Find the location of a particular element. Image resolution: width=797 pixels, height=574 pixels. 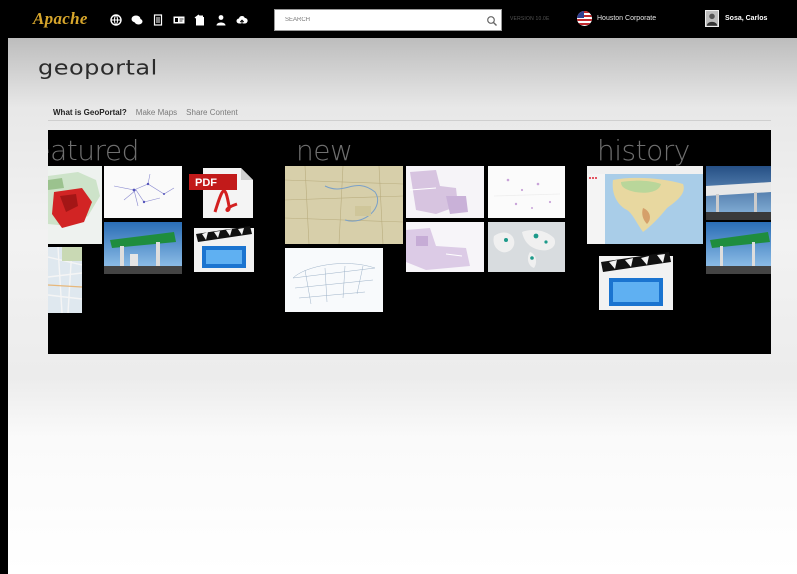

user-name: Sosa, Carlos is located at coordinates (746, 18).